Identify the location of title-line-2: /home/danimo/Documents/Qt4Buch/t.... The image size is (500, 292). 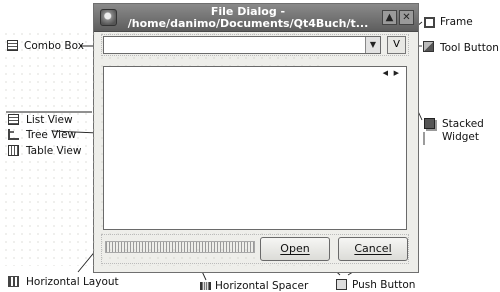
(248, 23).